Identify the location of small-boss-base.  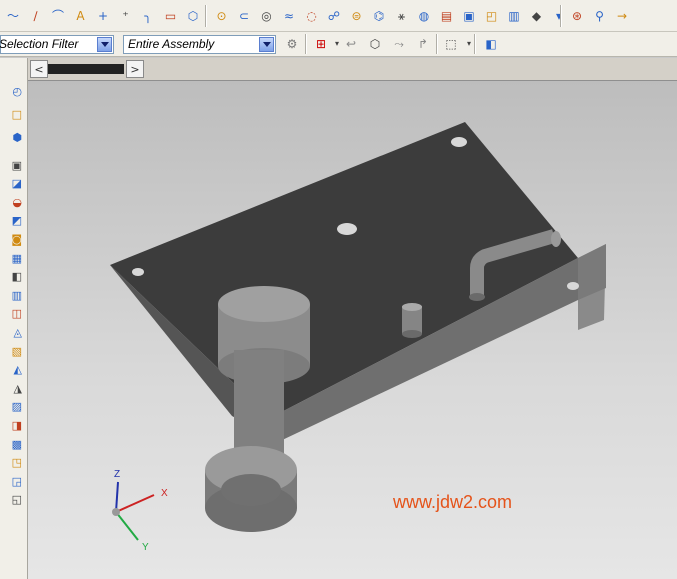
(412, 334).